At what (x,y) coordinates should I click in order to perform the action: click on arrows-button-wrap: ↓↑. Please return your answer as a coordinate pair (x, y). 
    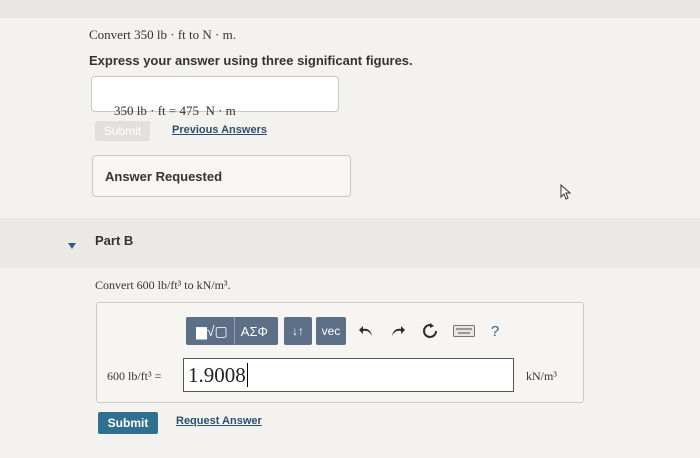
    Looking at the image, I should click on (298, 331).